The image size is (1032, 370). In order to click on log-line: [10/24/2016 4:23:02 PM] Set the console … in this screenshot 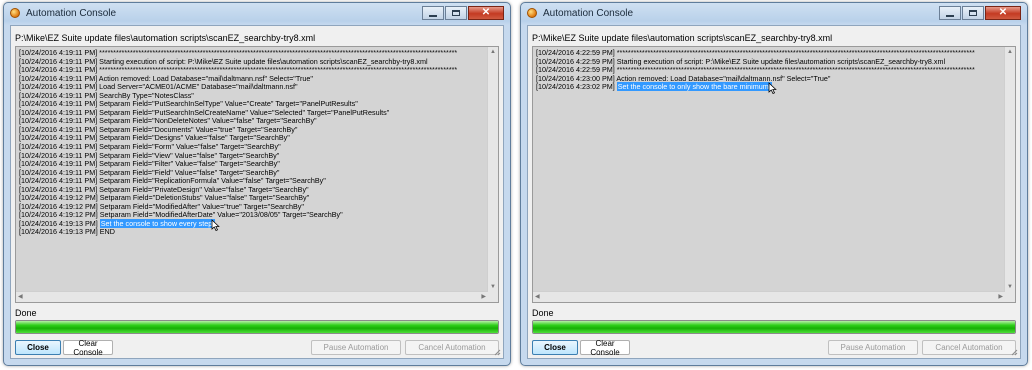, I will do `click(769, 88)`.